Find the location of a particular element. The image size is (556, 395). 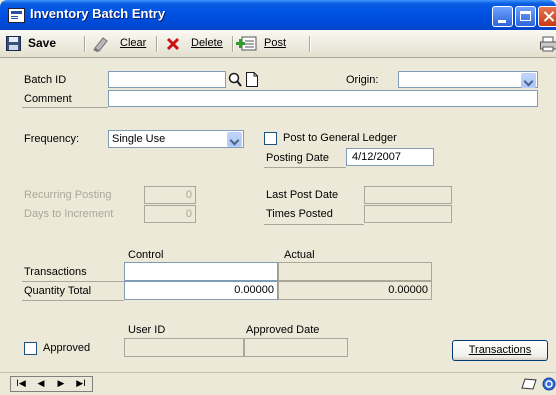

next-record-button: ▶ is located at coordinates (61, 384).